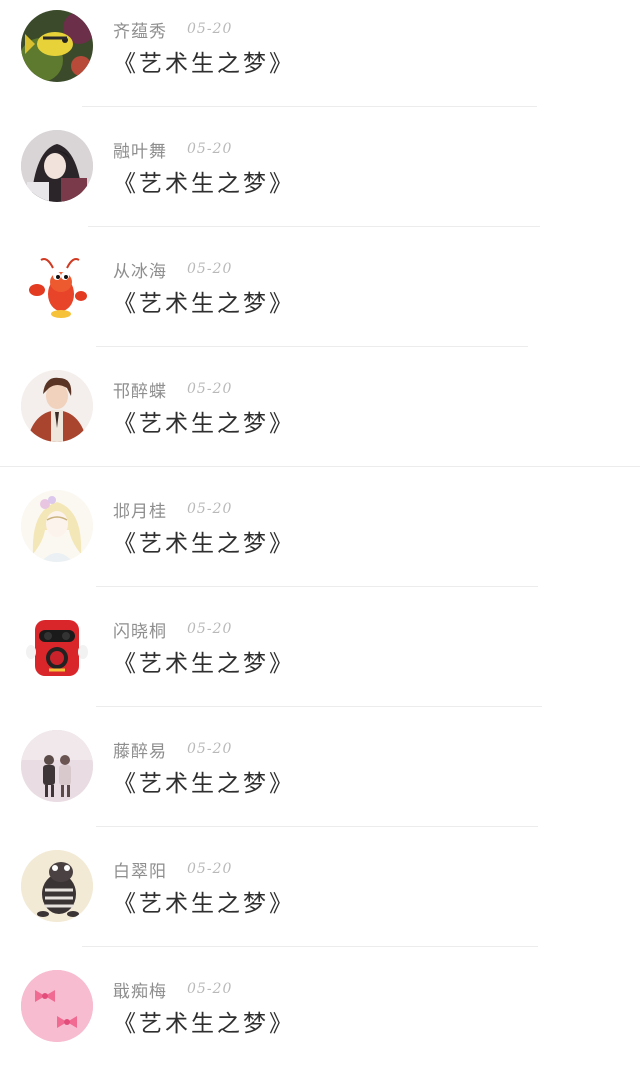  I want to click on anime-boy-avatar-icon, so click(57, 406).